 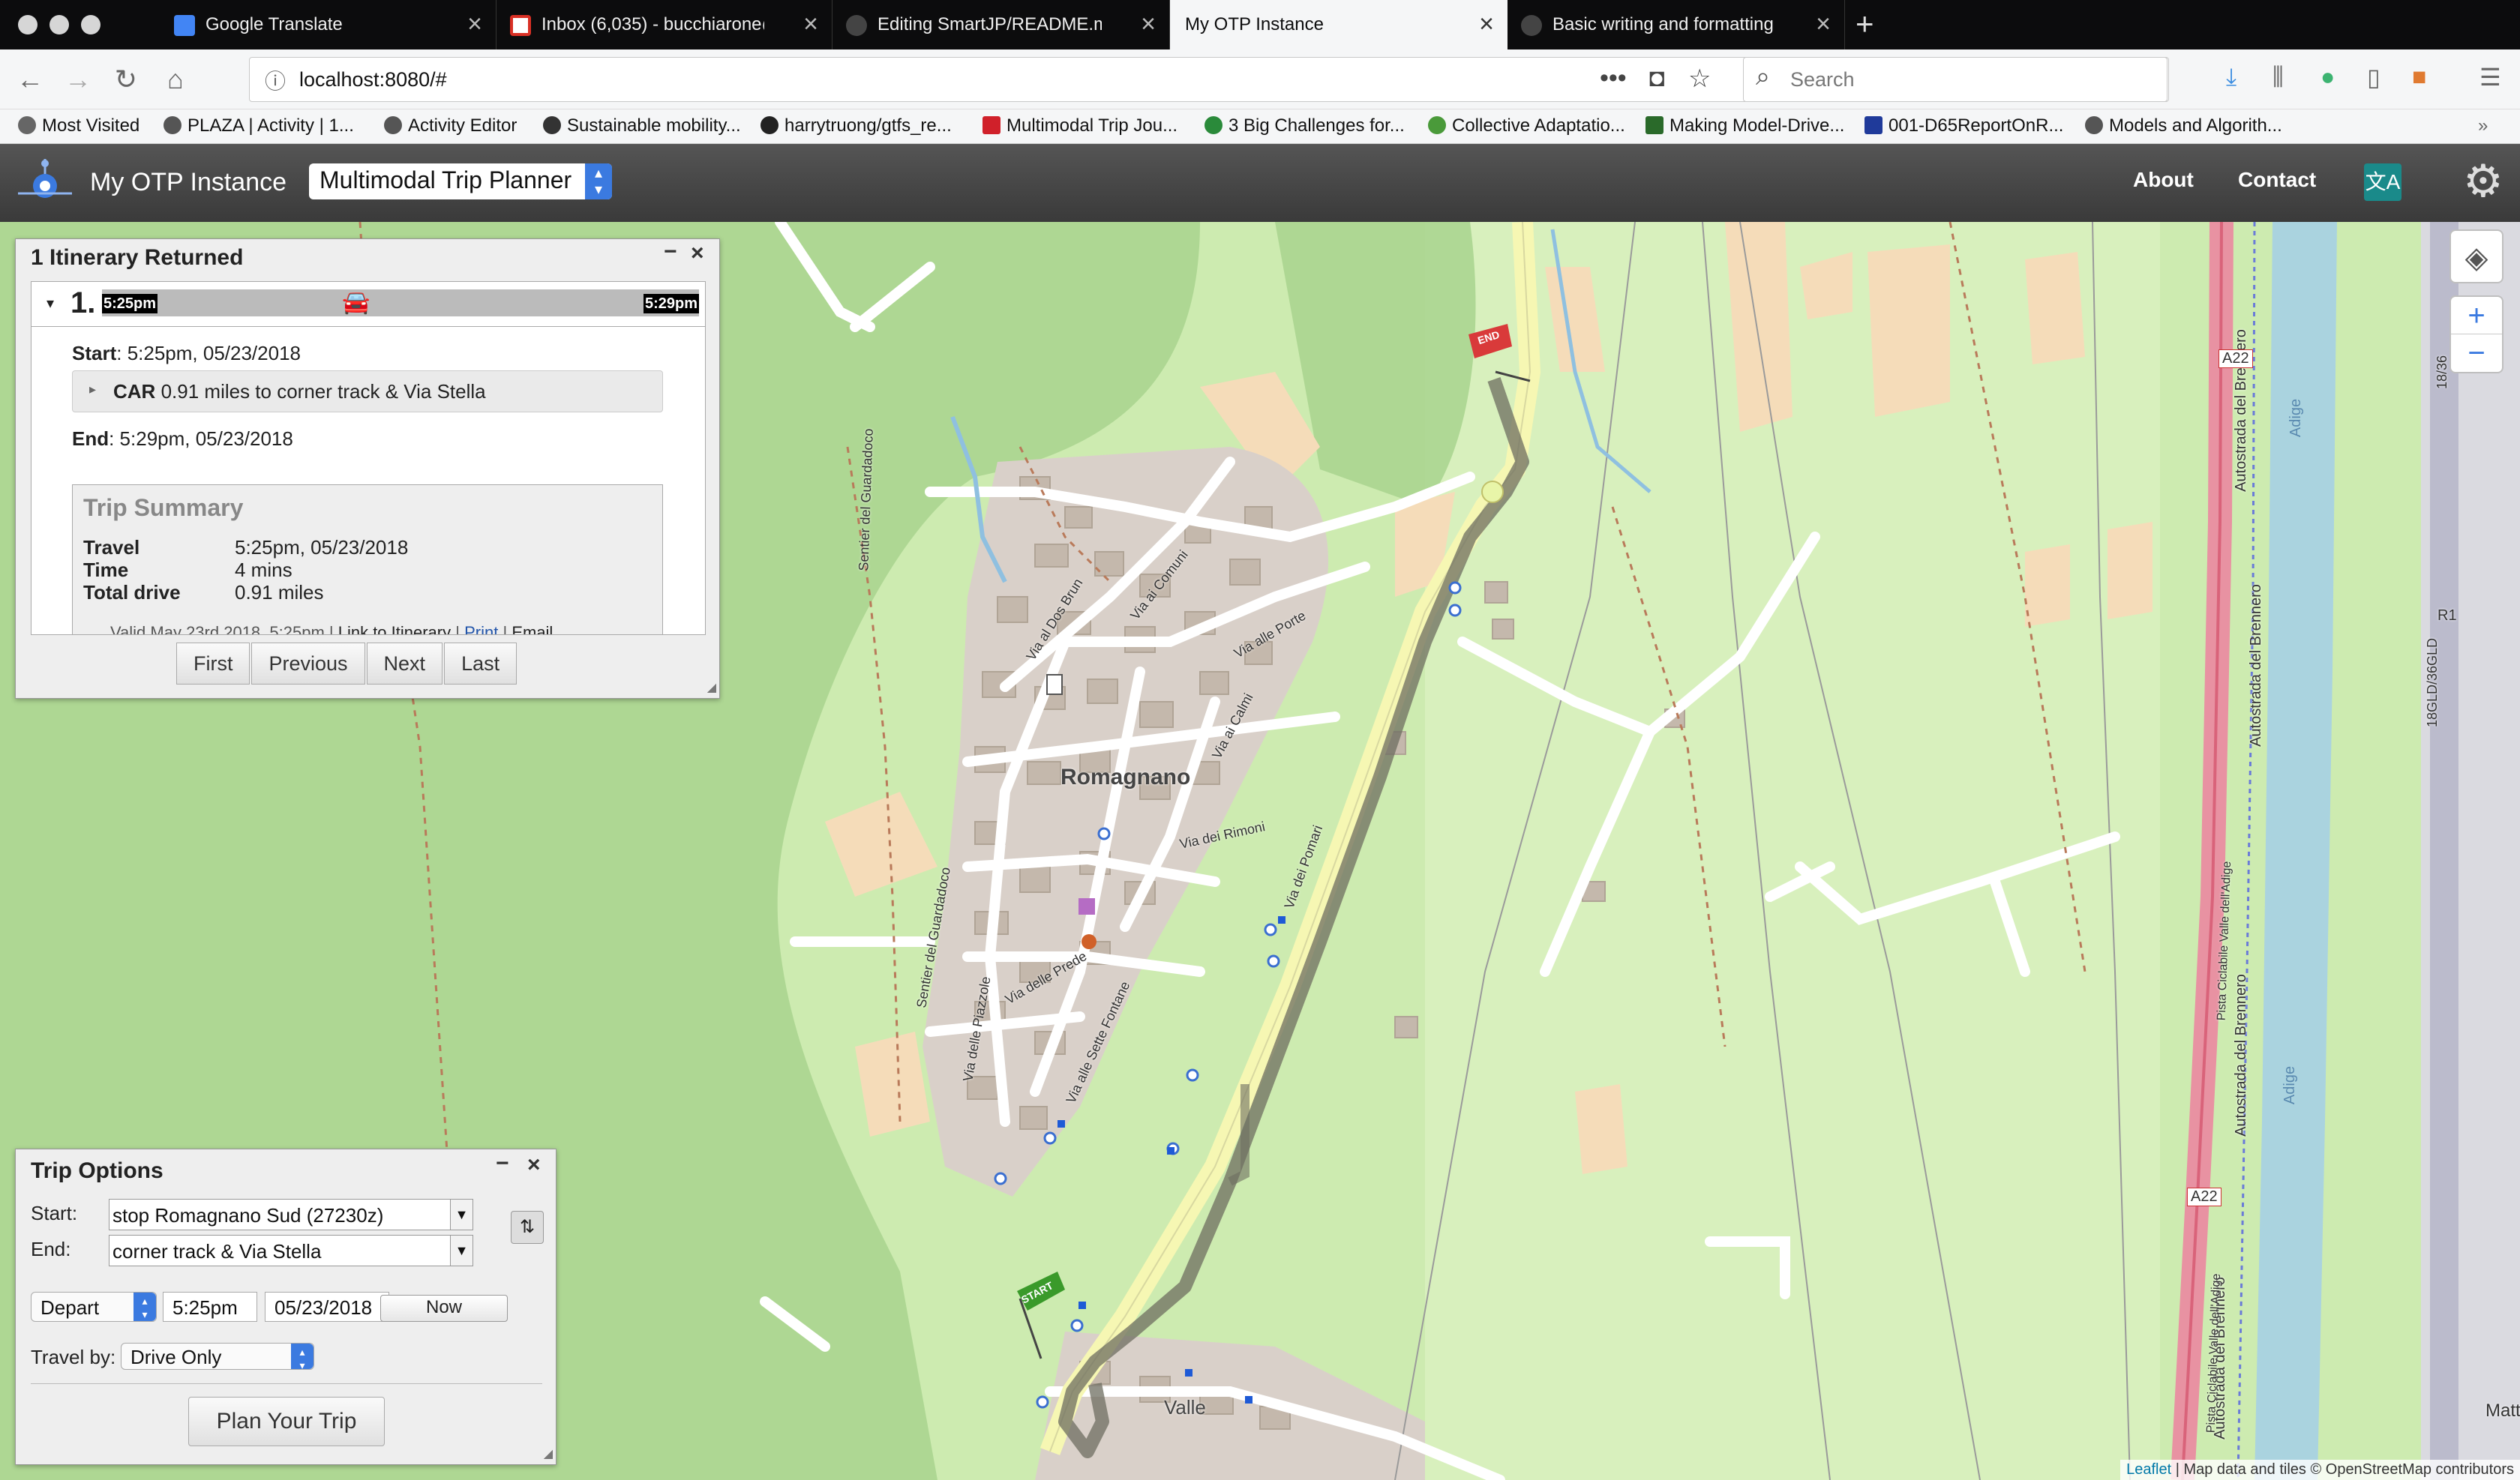 I want to click on trip-summary-heading: Trip Summary, so click(x=163, y=507).